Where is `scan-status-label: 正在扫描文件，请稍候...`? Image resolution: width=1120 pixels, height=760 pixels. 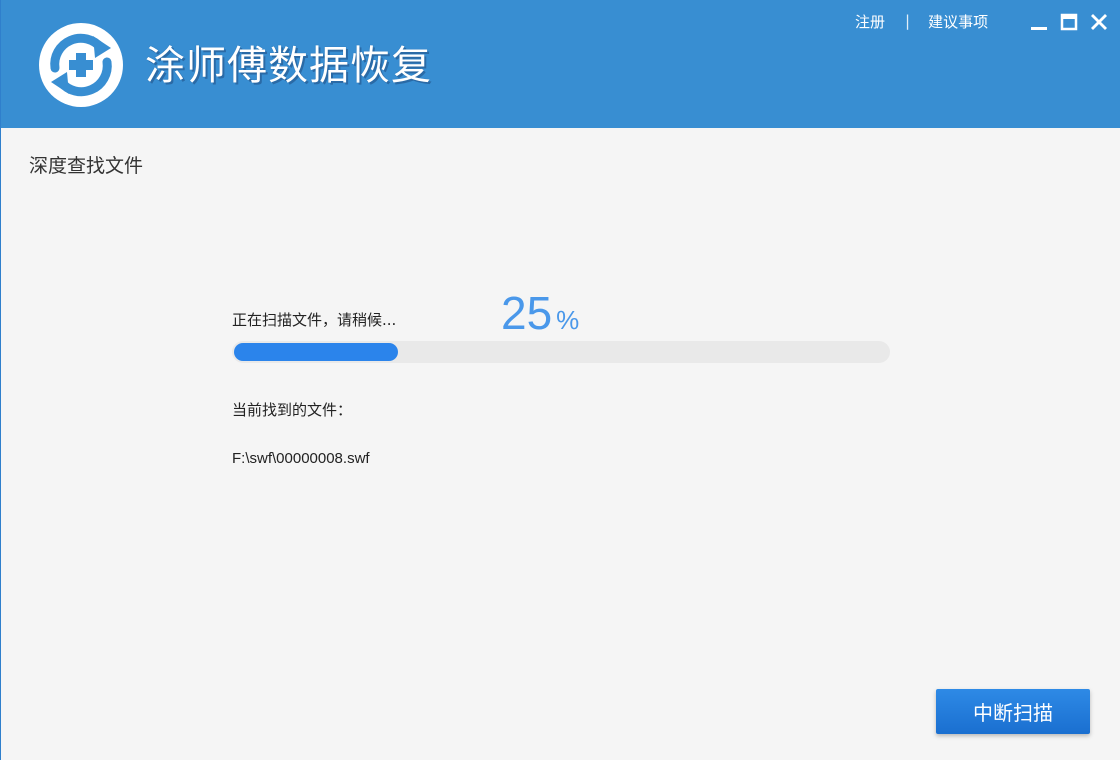
scan-status-label: 正在扫描文件，请稍候... is located at coordinates (314, 320).